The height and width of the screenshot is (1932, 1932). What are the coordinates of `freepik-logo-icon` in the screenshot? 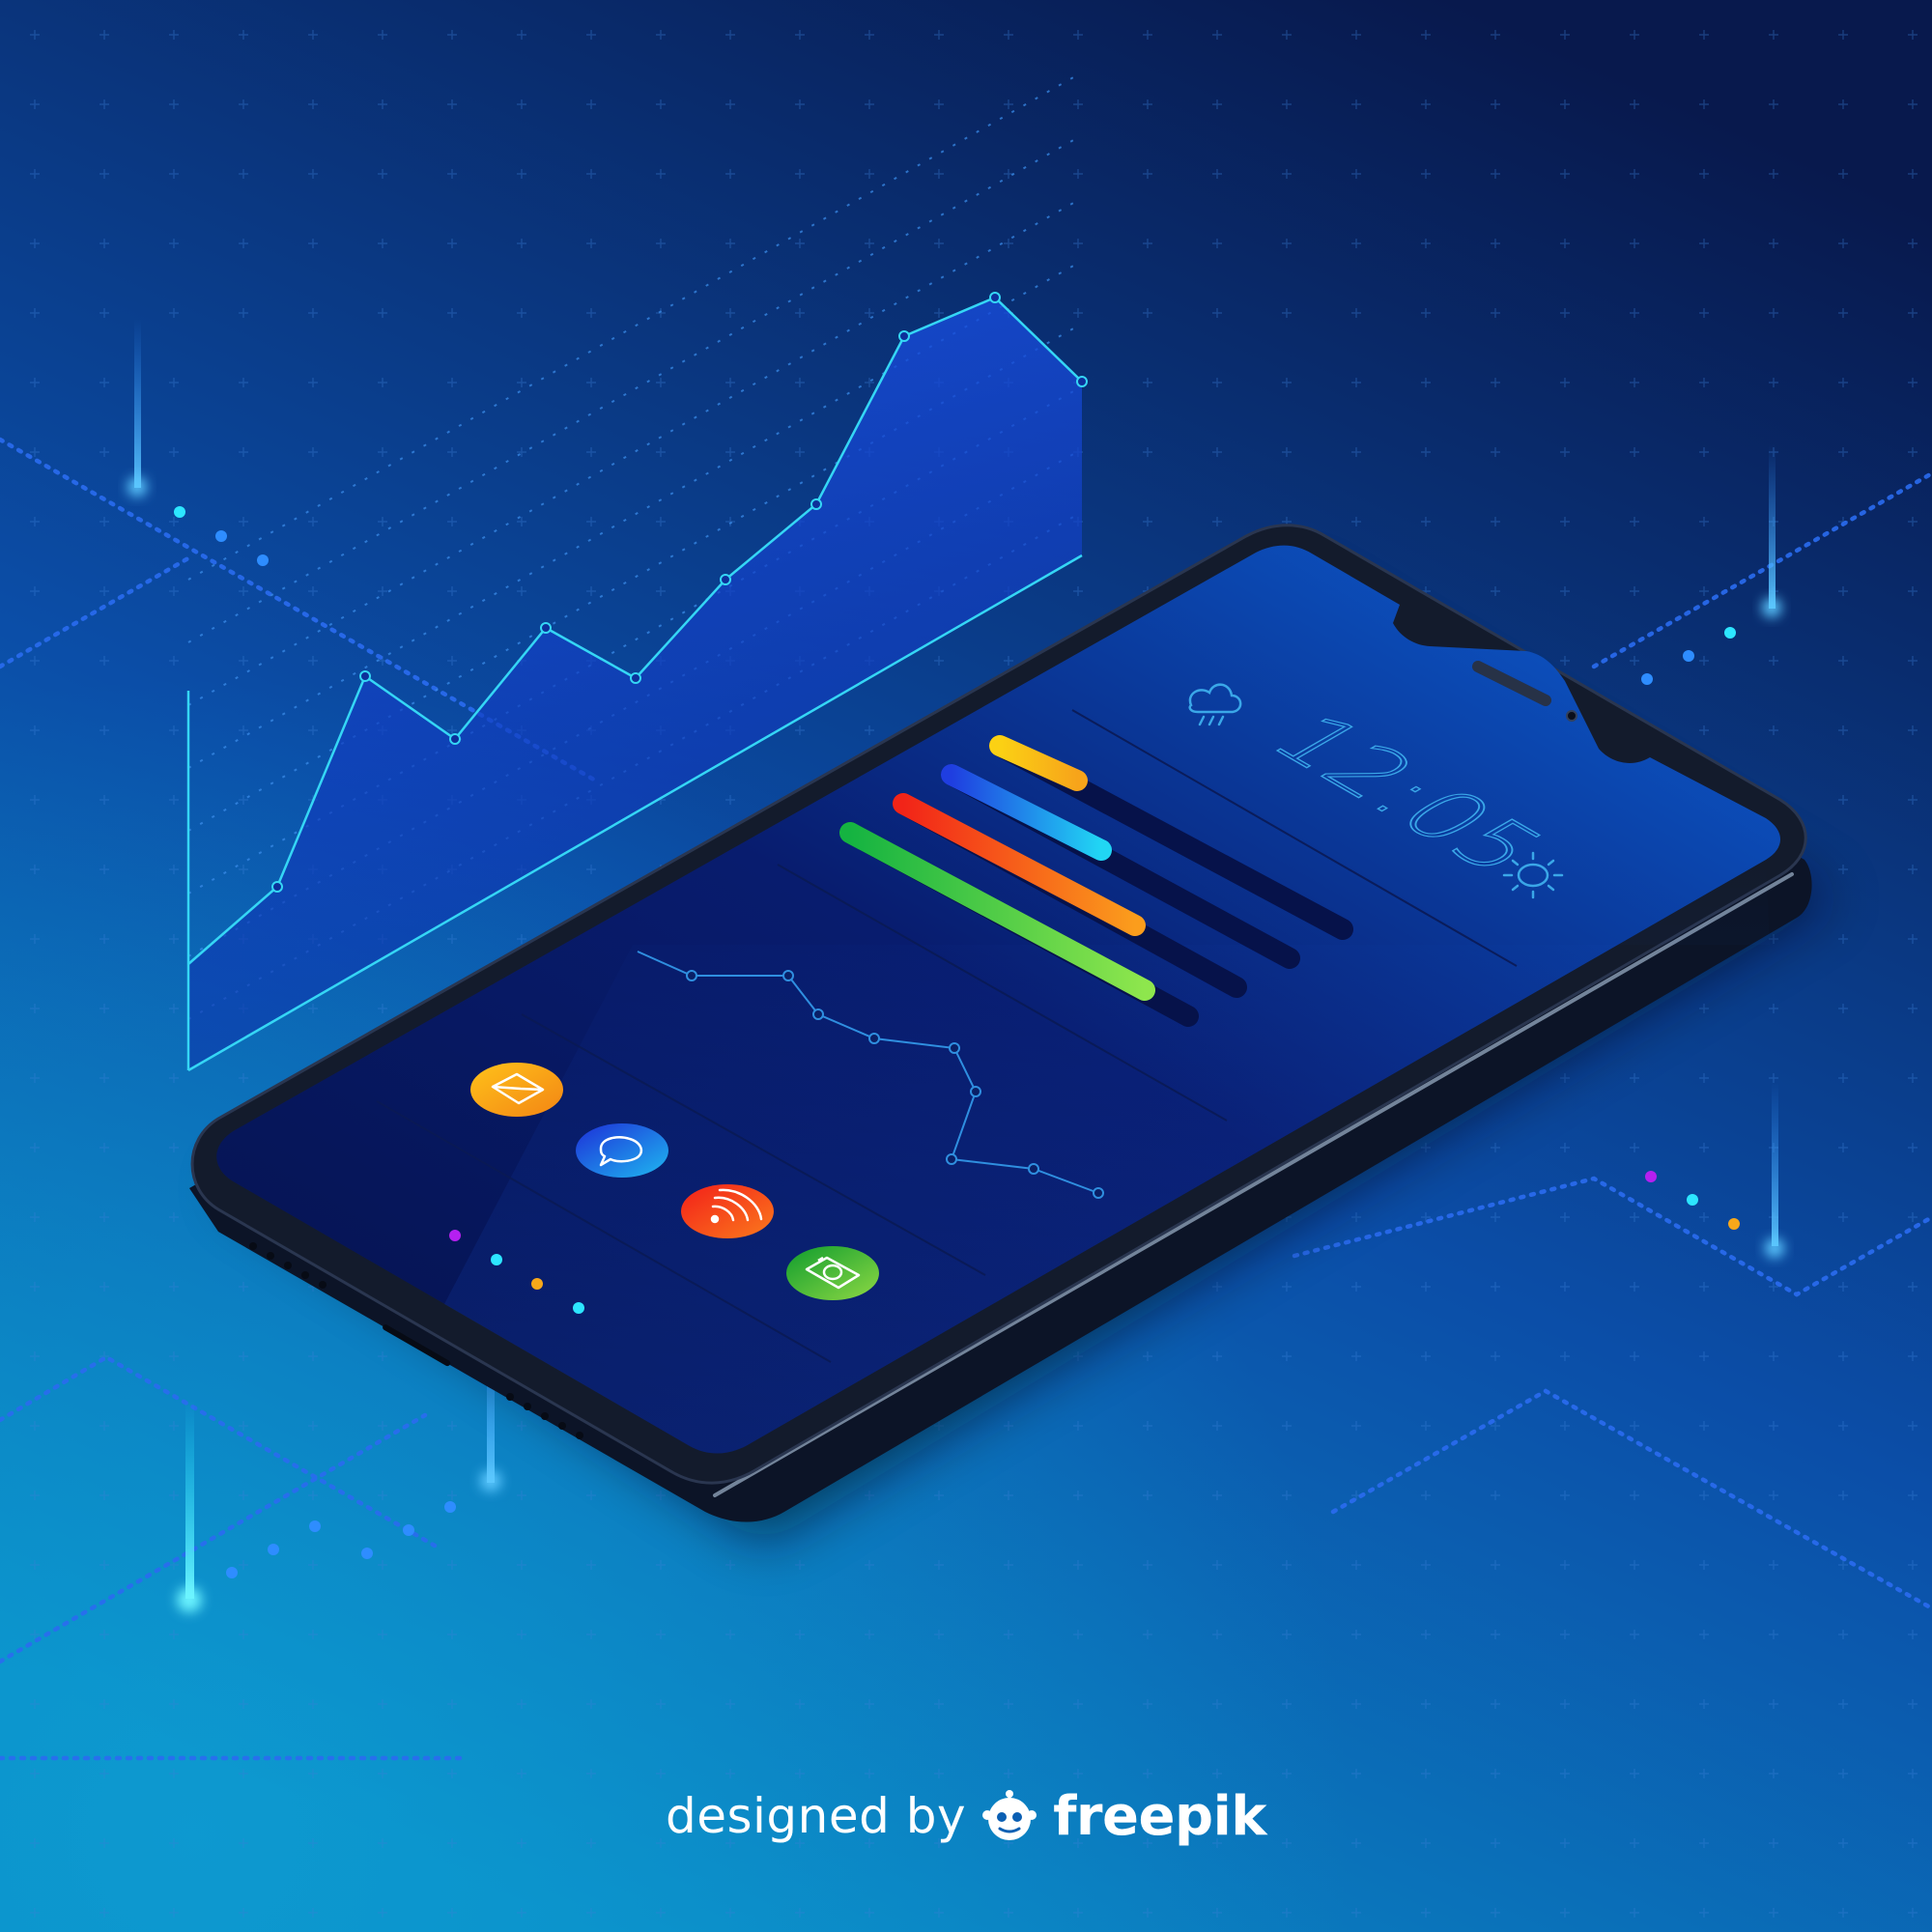 It's located at (1009, 1815).